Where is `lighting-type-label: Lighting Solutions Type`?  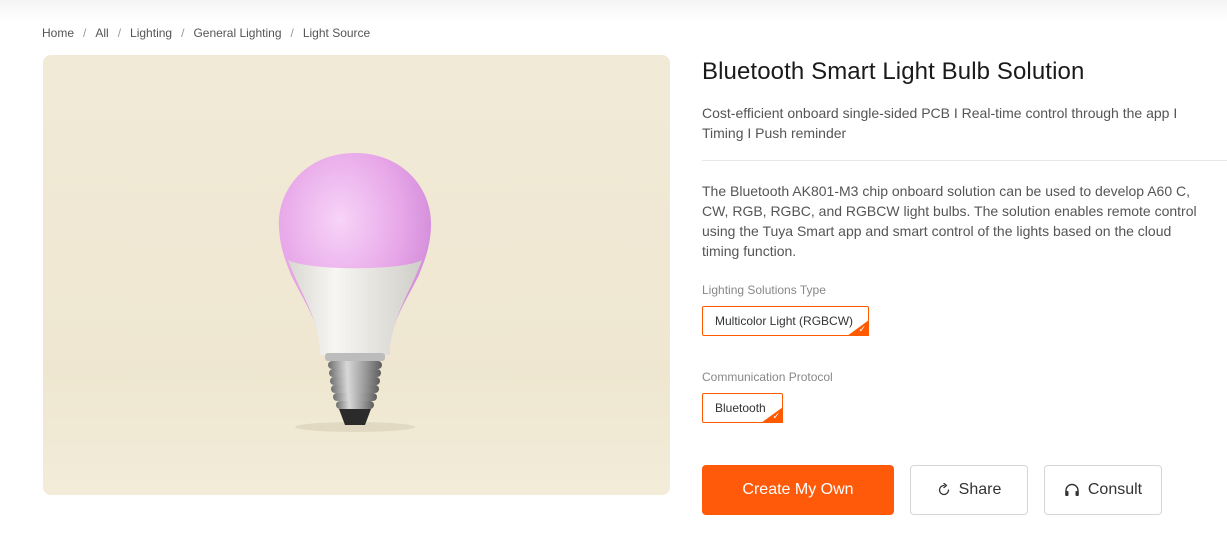 lighting-type-label: Lighting Solutions Type is located at coordinates (764, 290).